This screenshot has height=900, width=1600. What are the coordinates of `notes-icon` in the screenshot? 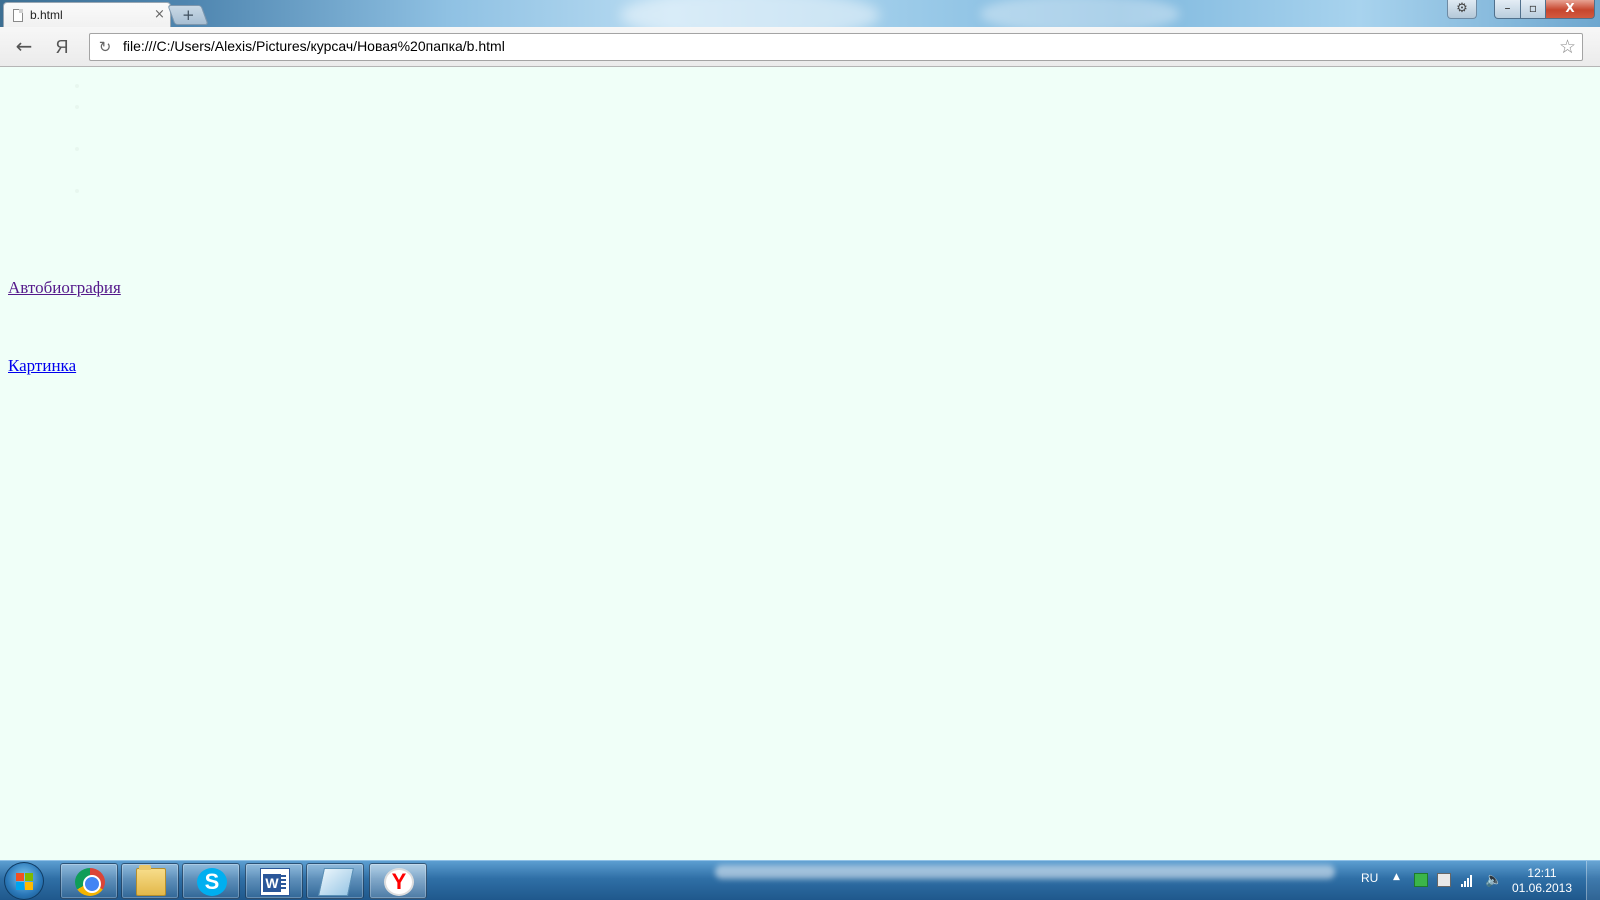 It's located at (336, 882).